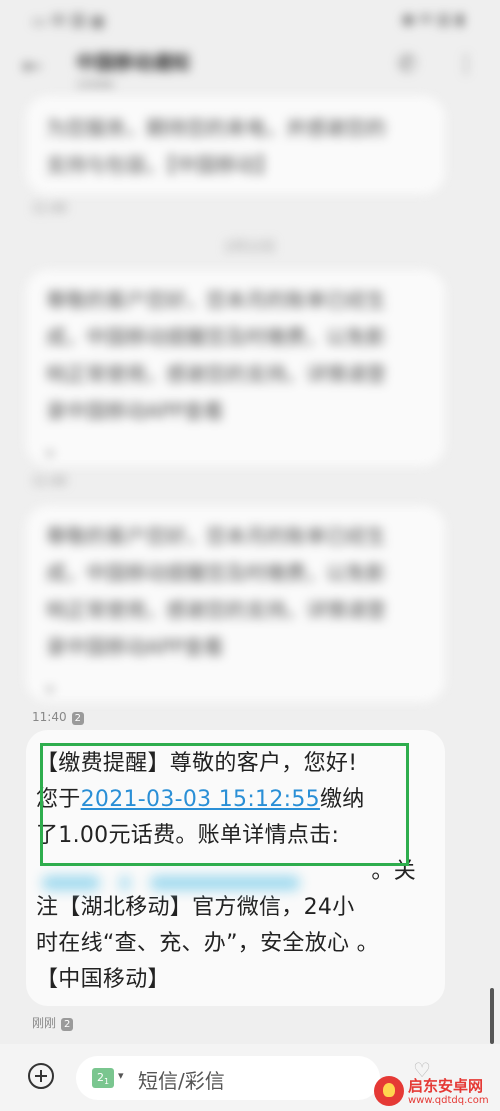 The height and width of the screenshot is (1111, 500). What do you see at coordinates (224, 804) in the screenshot?
I see `highlight-box` at bounding box center [224, 804].